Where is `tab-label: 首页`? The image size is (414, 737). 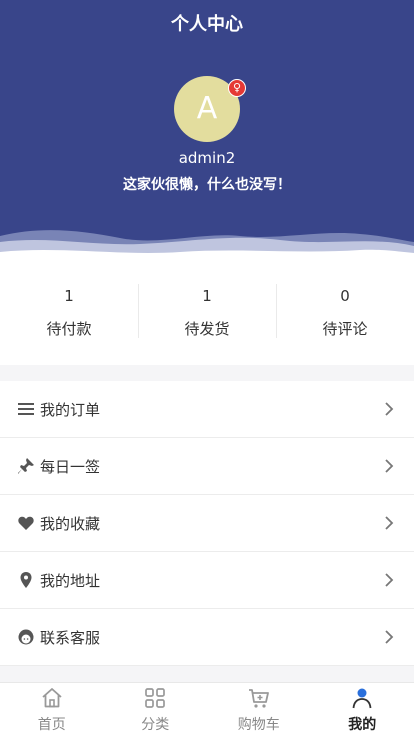
tab-label: 首页 is located at coordinates (52, 724).